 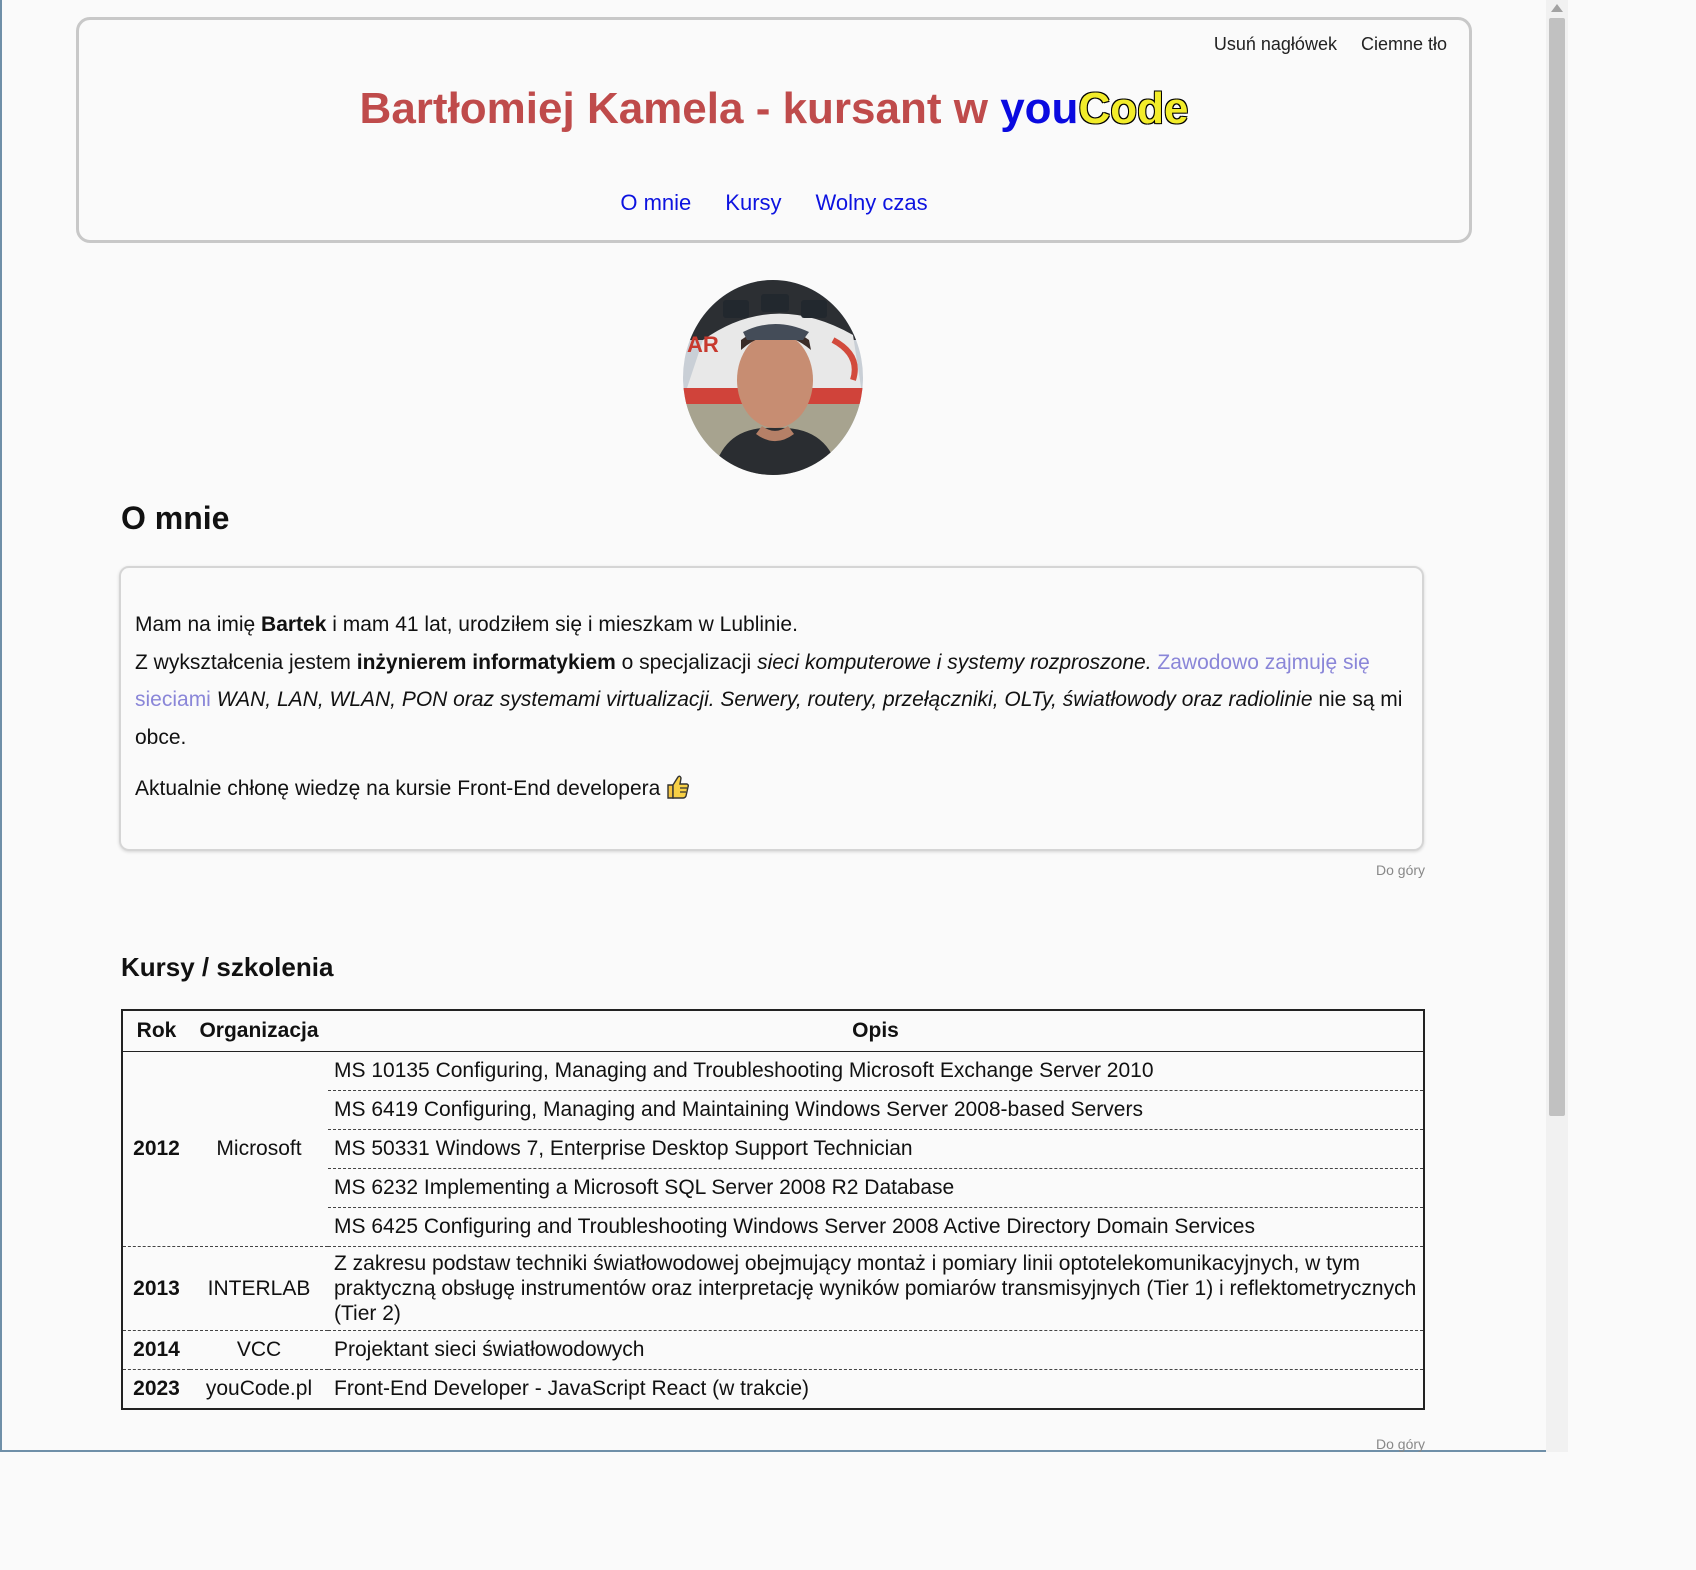 I want to click on svg-text: AR, so click(x=703, y=344).